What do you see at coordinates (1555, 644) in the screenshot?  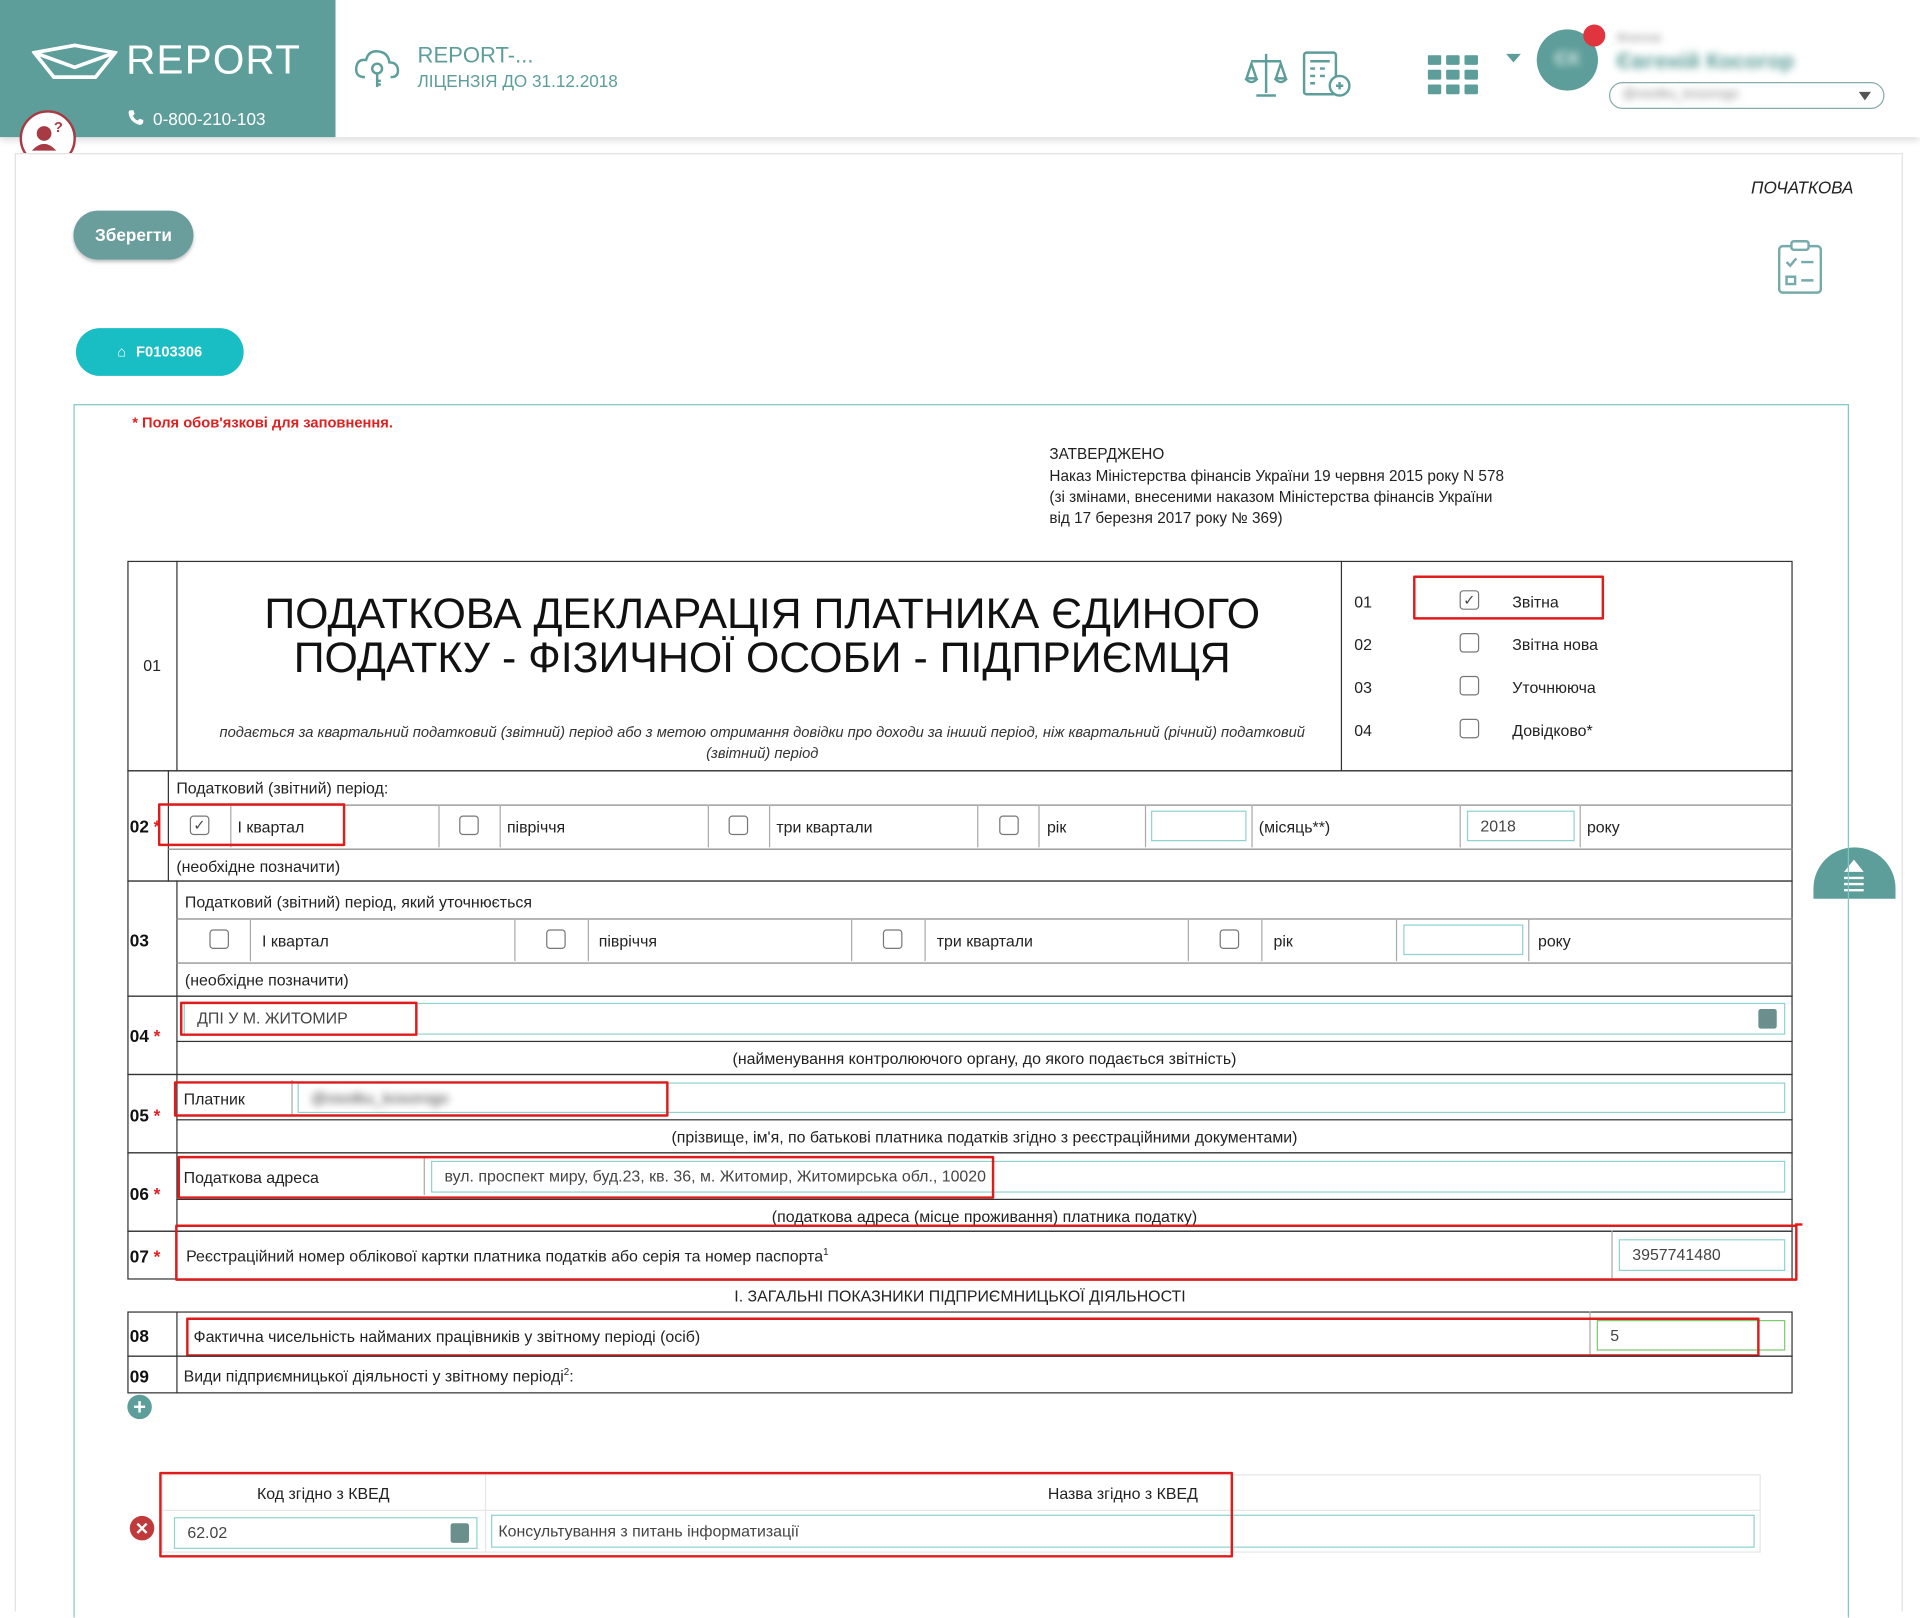 I see `doctype-label: Звітна нова` at bounding box center [1555, 644].